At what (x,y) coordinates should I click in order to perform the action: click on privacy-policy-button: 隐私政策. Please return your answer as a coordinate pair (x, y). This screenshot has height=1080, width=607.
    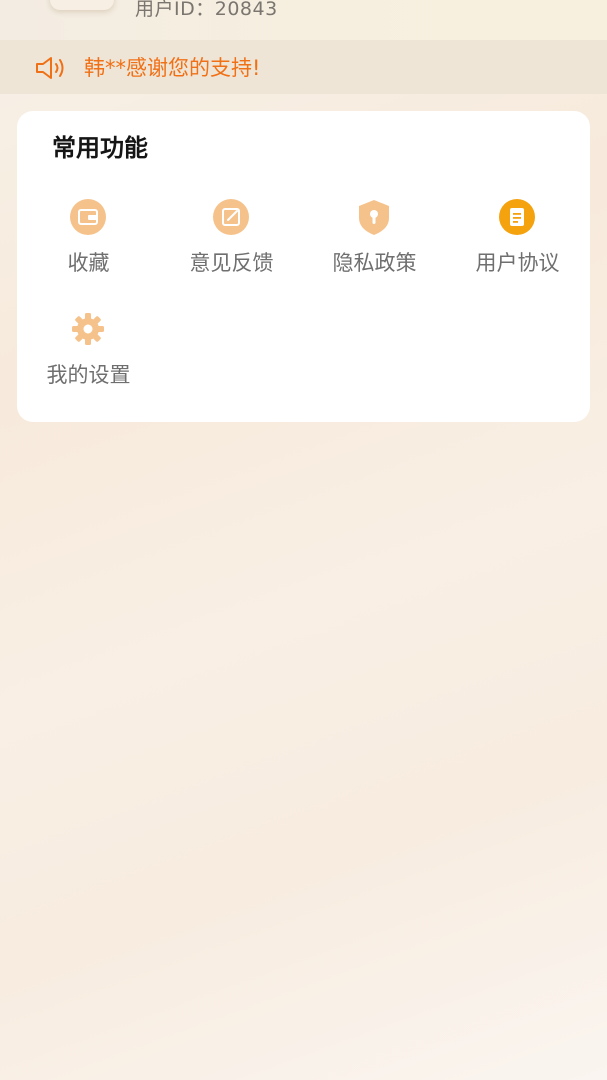
    Looking at the image, I should click on (374, 248).